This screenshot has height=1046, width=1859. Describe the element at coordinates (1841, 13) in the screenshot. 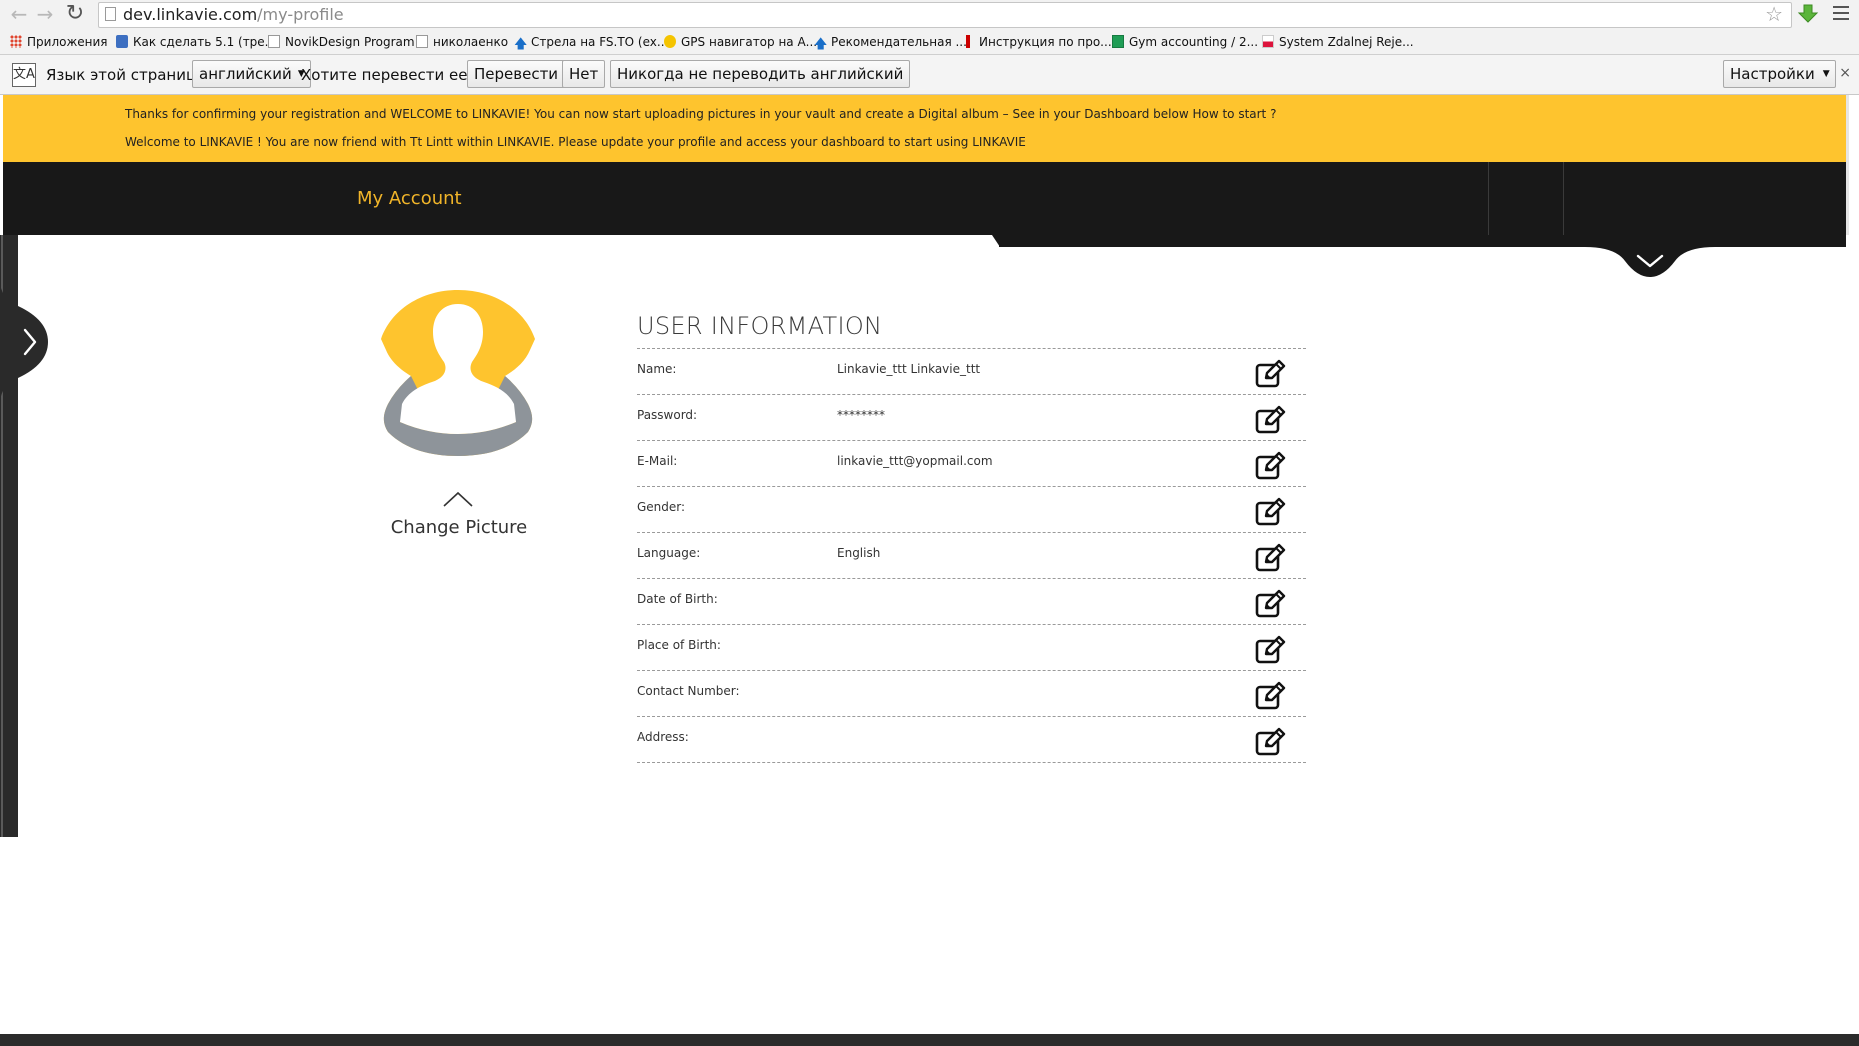

I see `menu-icon` at that location.